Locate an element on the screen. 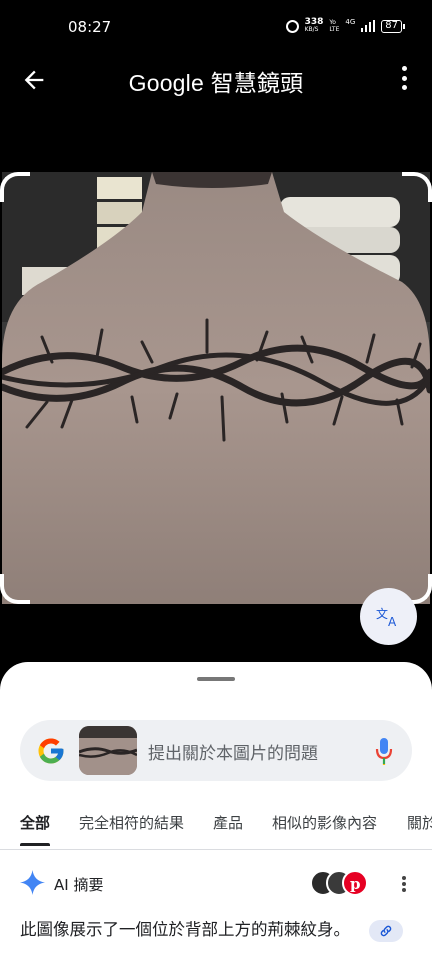 The width and height of the screenshot is (432, 960). volte-indicator: Yo LTE is located at coordinates (334, 26).